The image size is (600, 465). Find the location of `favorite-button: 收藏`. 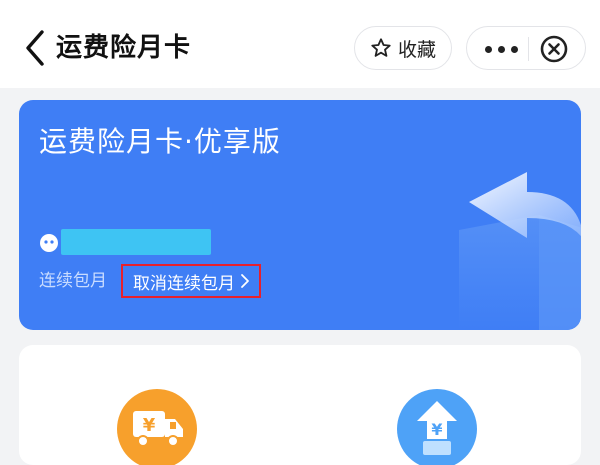

favorite-button: 收藏 is located at coordinates (403, 48).